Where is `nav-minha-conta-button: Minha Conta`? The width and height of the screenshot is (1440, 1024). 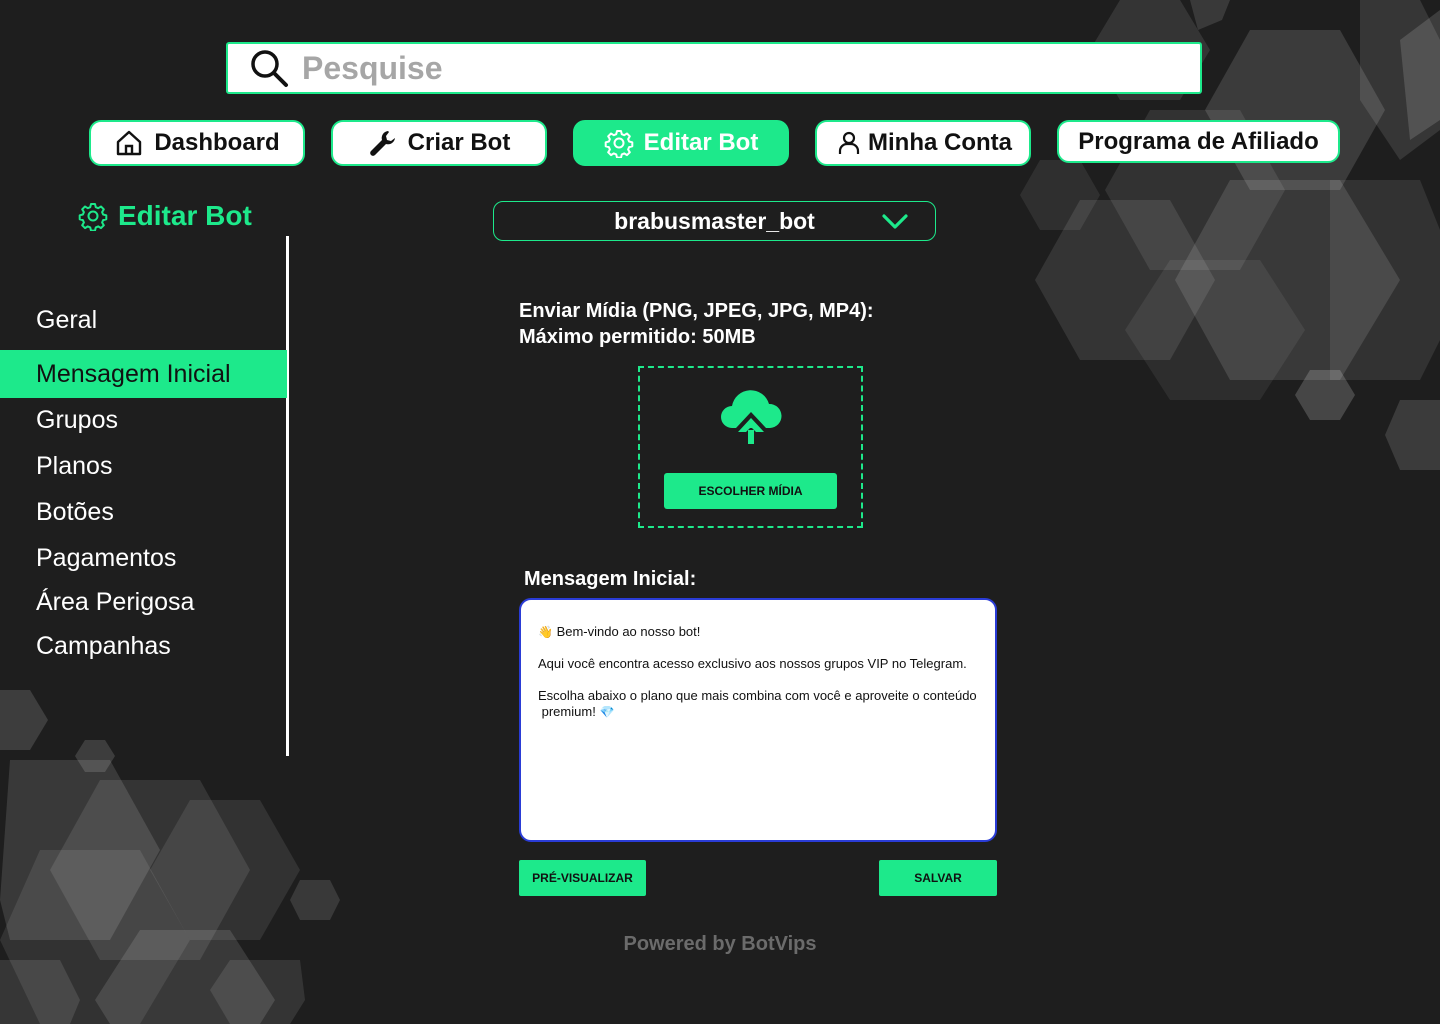 nav-minha-conta-button: Minha Conta is located at coordinates (923, 143).